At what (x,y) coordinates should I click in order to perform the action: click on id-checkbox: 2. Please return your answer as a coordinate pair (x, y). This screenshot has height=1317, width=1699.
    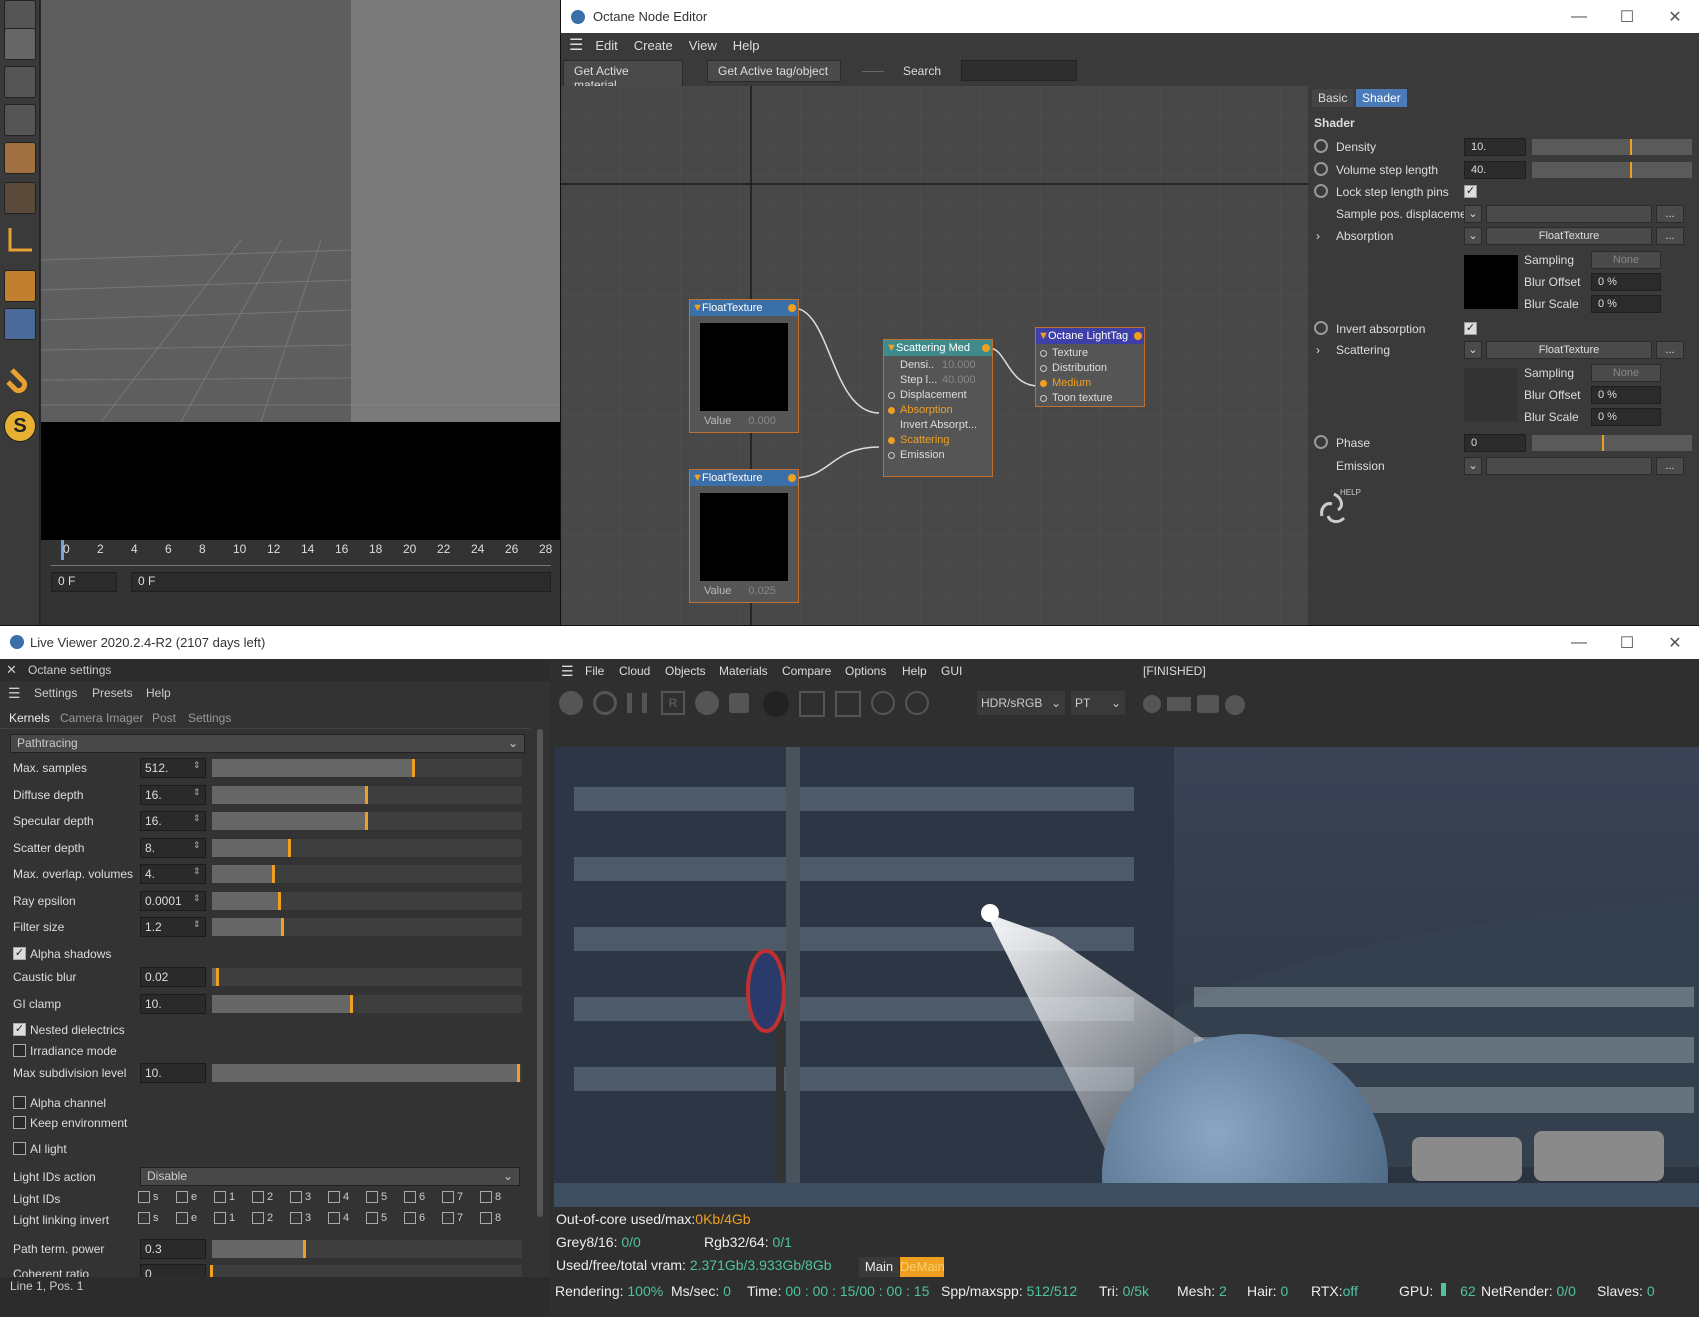
    Looking at the image, I should click on (262, 1218).